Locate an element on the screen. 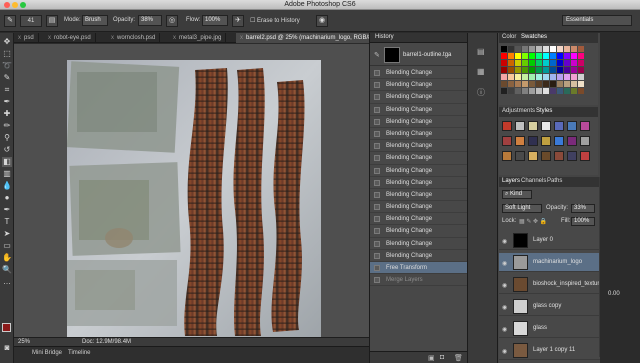 The height and width of the screenshot is (363, 640). filter-kind-select: ⌕ Kind is located at coordinates (517, 194).